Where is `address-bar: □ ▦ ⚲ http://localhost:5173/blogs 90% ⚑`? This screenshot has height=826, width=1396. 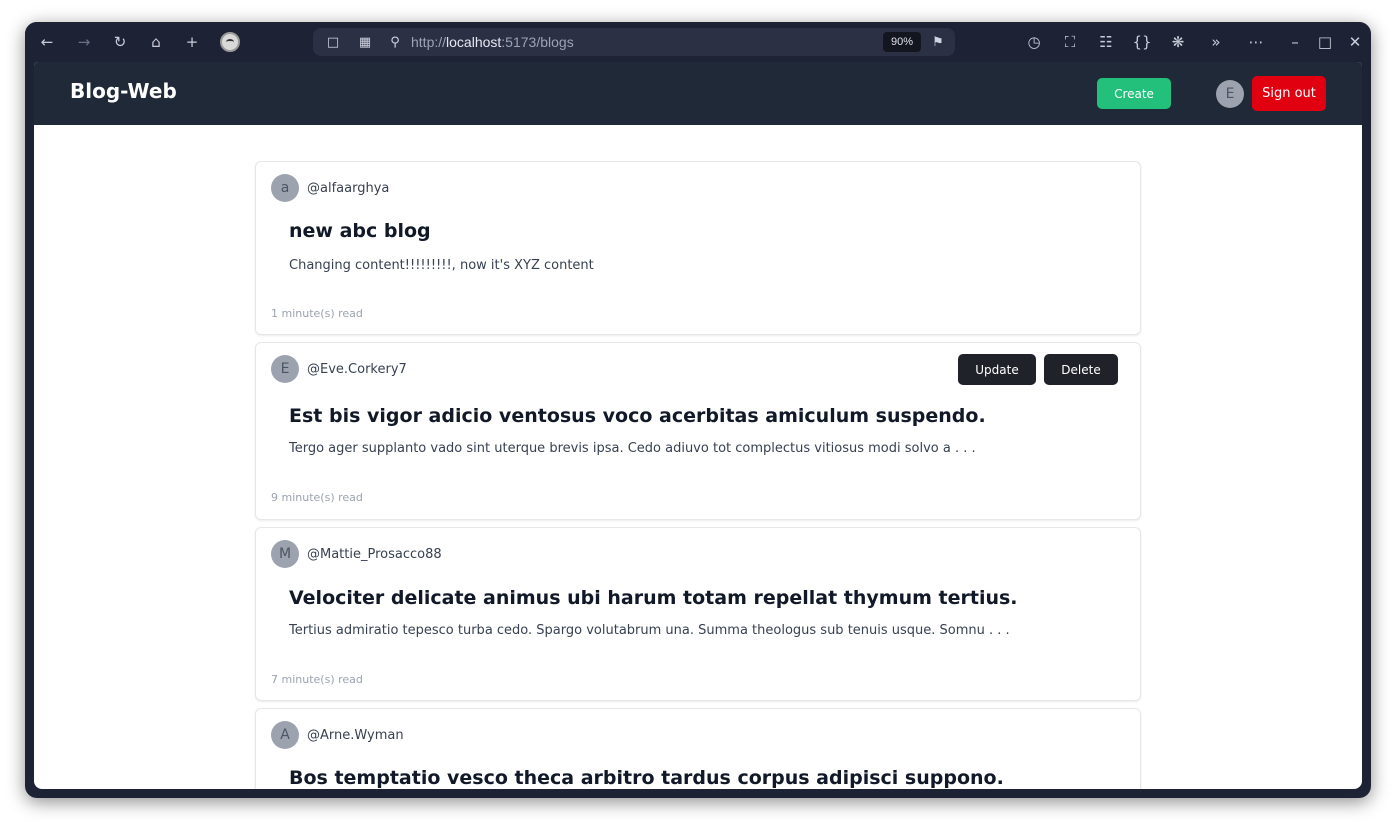 address-bar: □ ▦ ⚲ http://localhost:5173/blogs 90% ⚑ is located at coordinates (634, 42).